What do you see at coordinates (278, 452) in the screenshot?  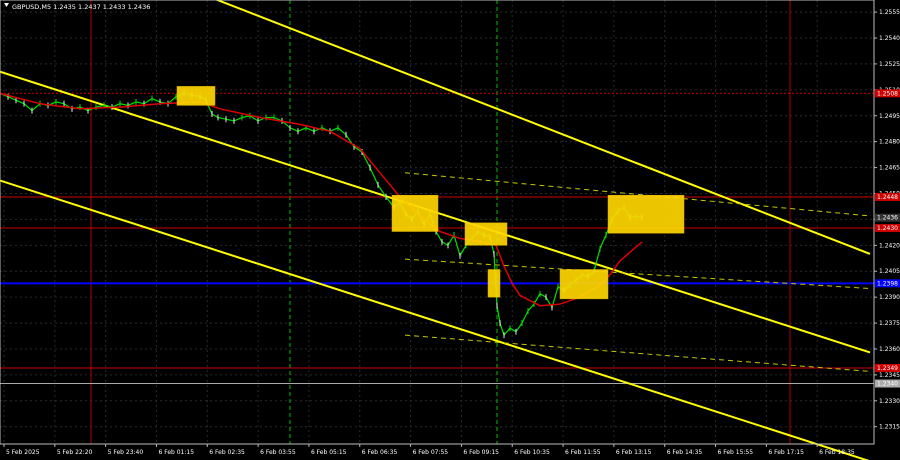 I see `x-tick-label: 6 Feb 03:55` at bounding box center [278, 452].